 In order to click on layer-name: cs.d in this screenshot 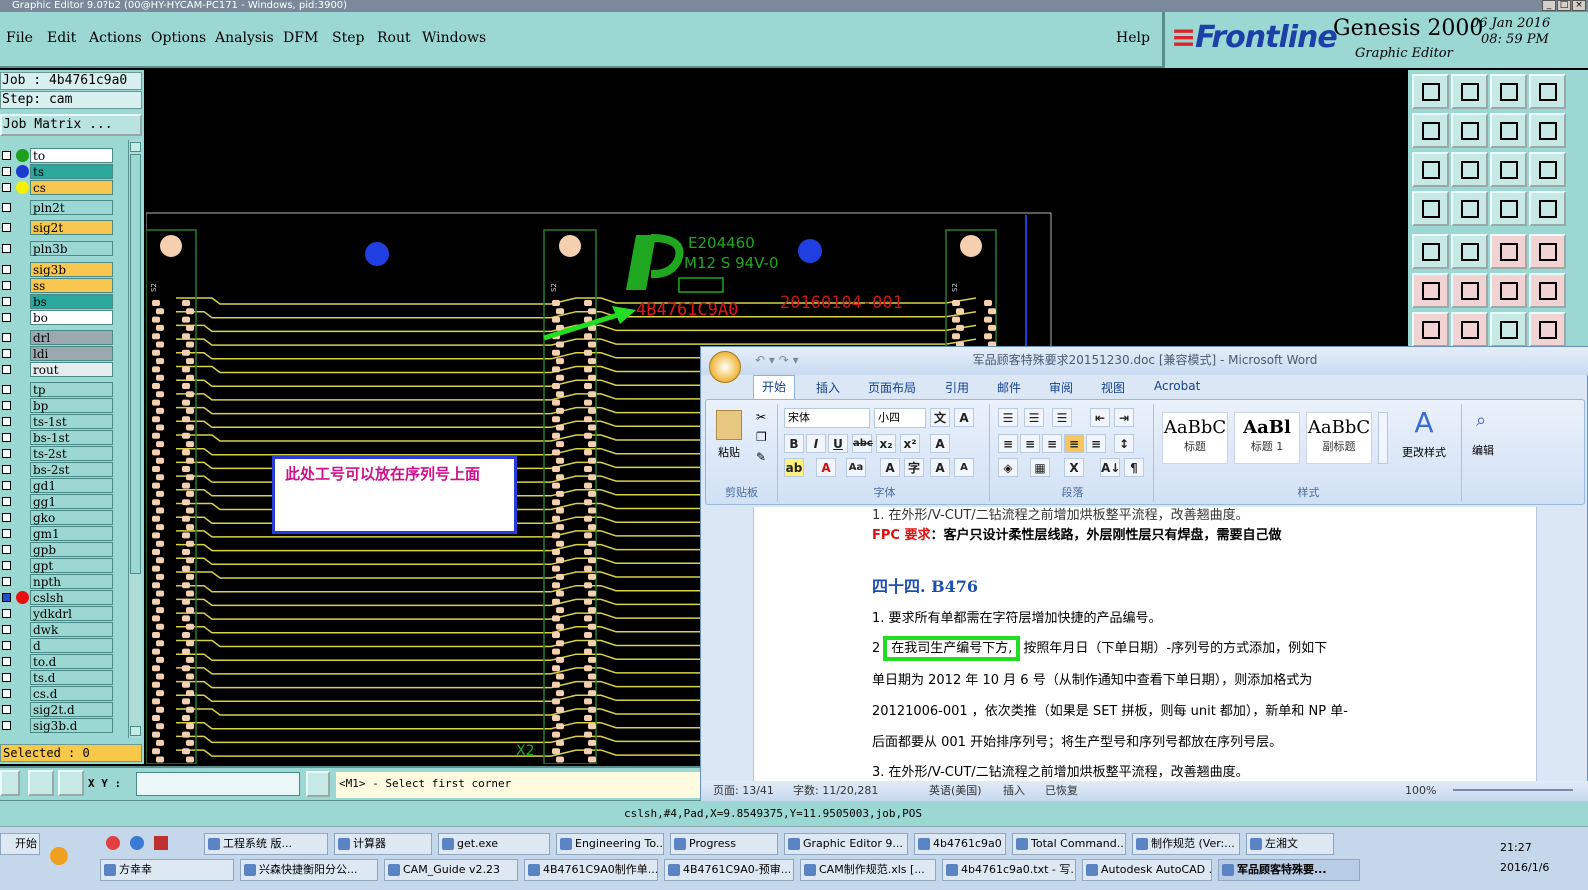, I will do `click(71, 693)`.